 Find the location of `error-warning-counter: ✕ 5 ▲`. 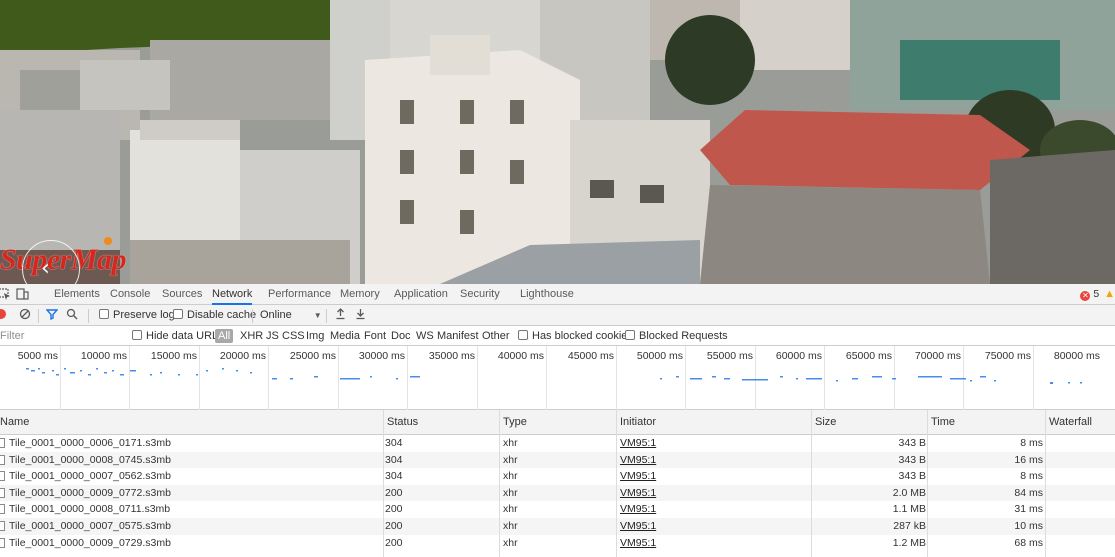

error-warning-counter: ✕ 5 ▲ is located at coordinates (1097, 294).